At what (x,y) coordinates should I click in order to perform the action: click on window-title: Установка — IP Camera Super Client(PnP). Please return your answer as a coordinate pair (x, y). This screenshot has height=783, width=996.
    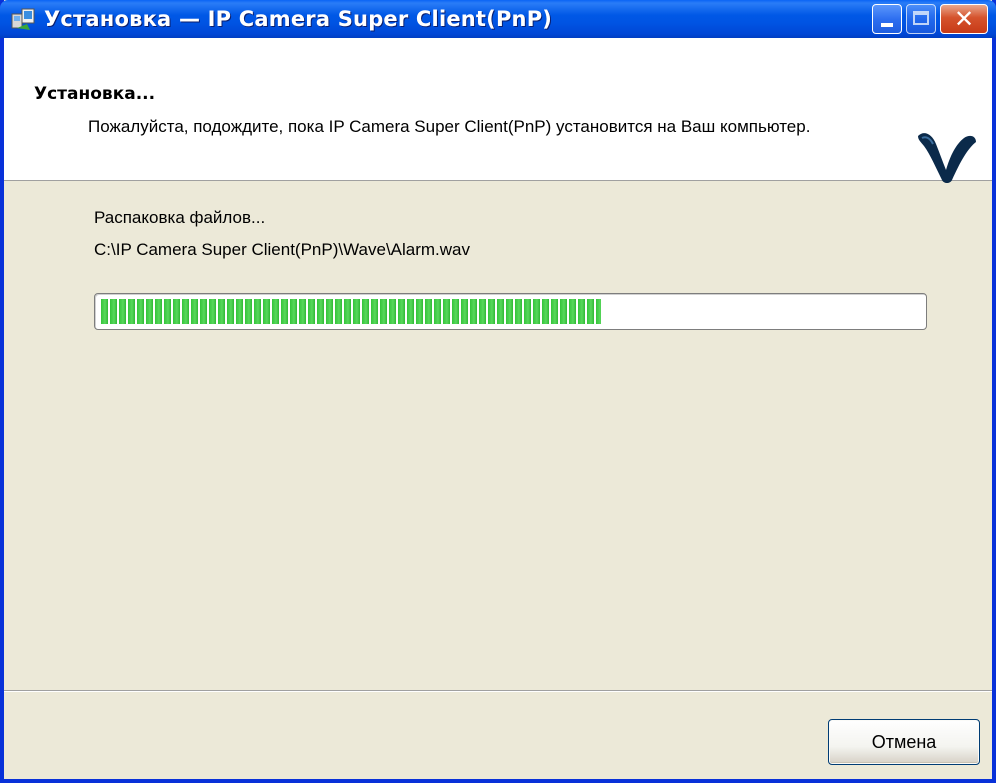
    Looking at the image, I should click on (298, 19).